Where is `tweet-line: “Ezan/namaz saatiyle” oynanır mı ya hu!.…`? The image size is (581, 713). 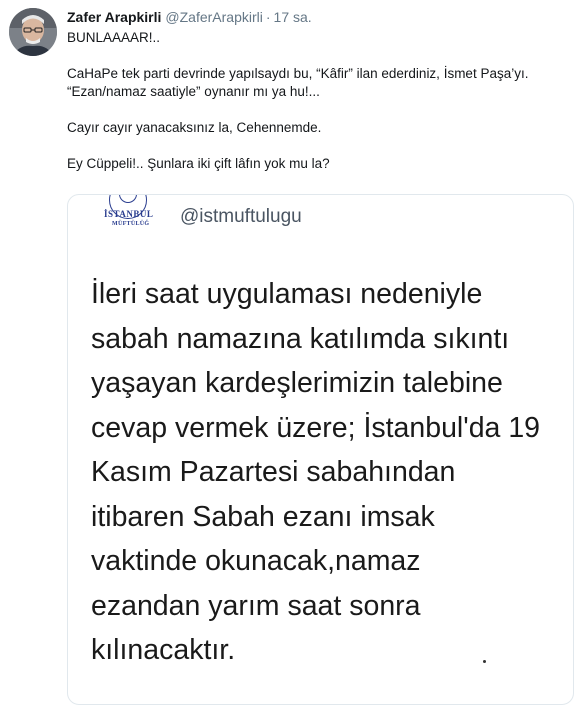
tweet-line: “Ezan/namaz saatiyle” oynanır mı ya hu!.… is located at coordinates (193, 91).